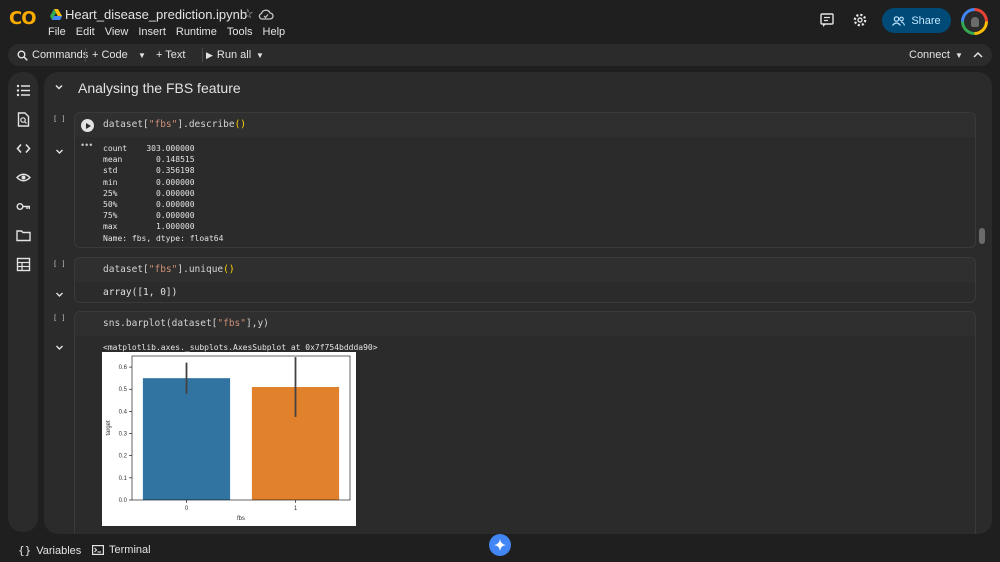 Image resolution: width=1000 pixels, height=562 pixels. Describe the element at coordinates (25, 550) in the screenshot. I see `braces-icon: {}` at that location.